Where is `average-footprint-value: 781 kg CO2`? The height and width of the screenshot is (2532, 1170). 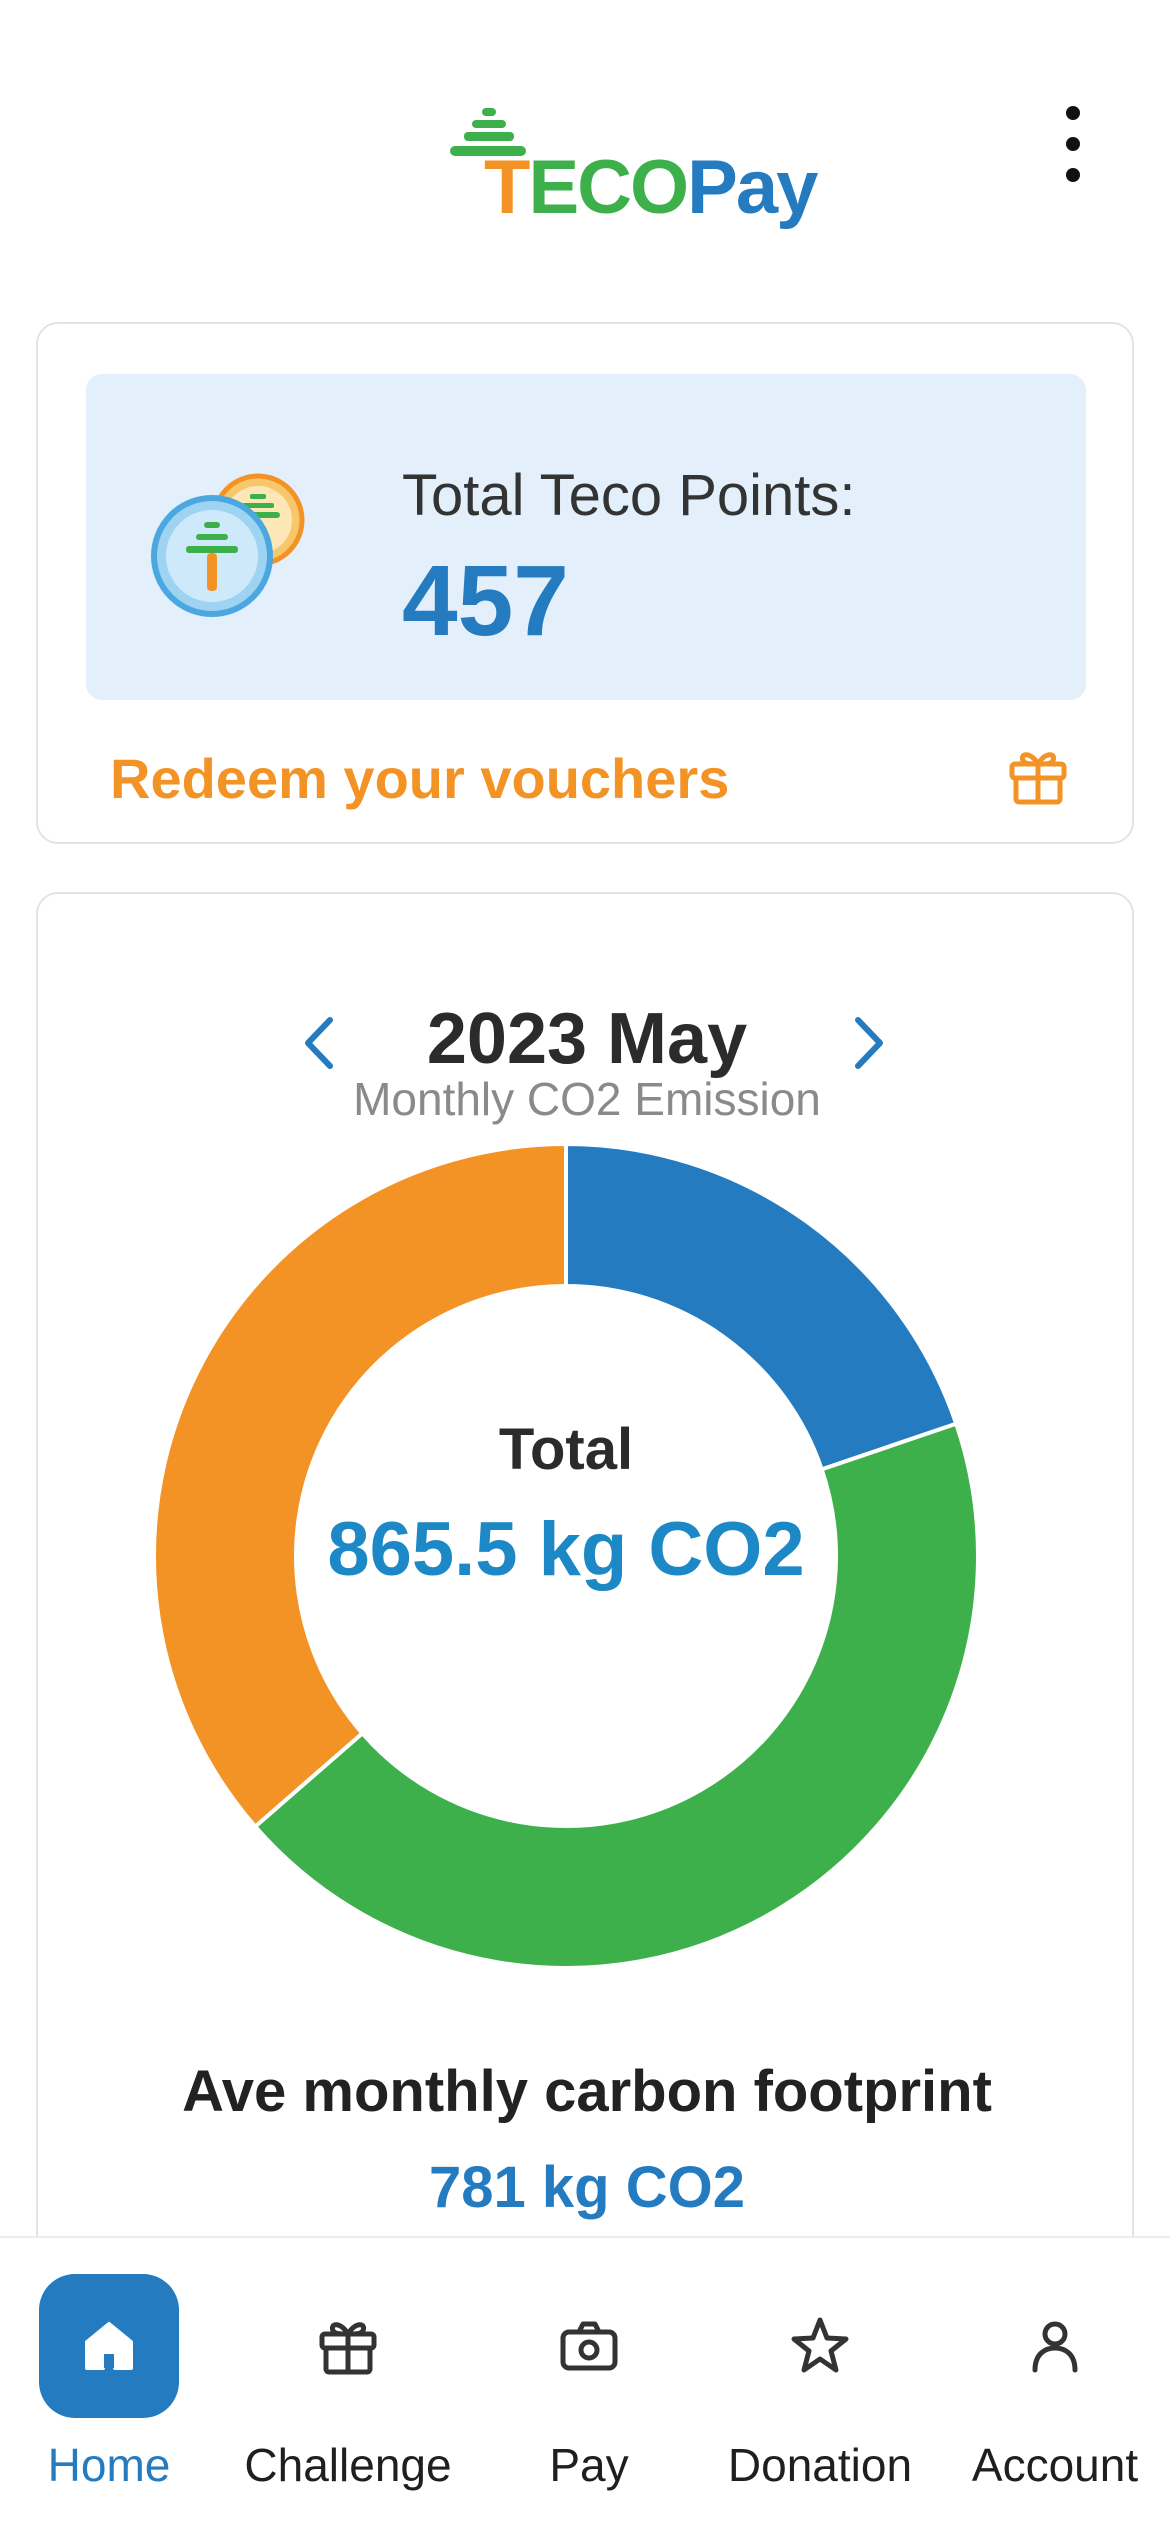
average-footprint-value: 781 kg CO2 is located at coordinates (587, 2187).